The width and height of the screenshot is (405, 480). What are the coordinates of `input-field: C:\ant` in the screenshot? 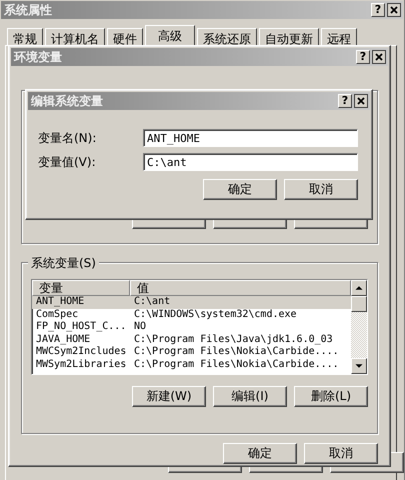 It's located at (250, 162).